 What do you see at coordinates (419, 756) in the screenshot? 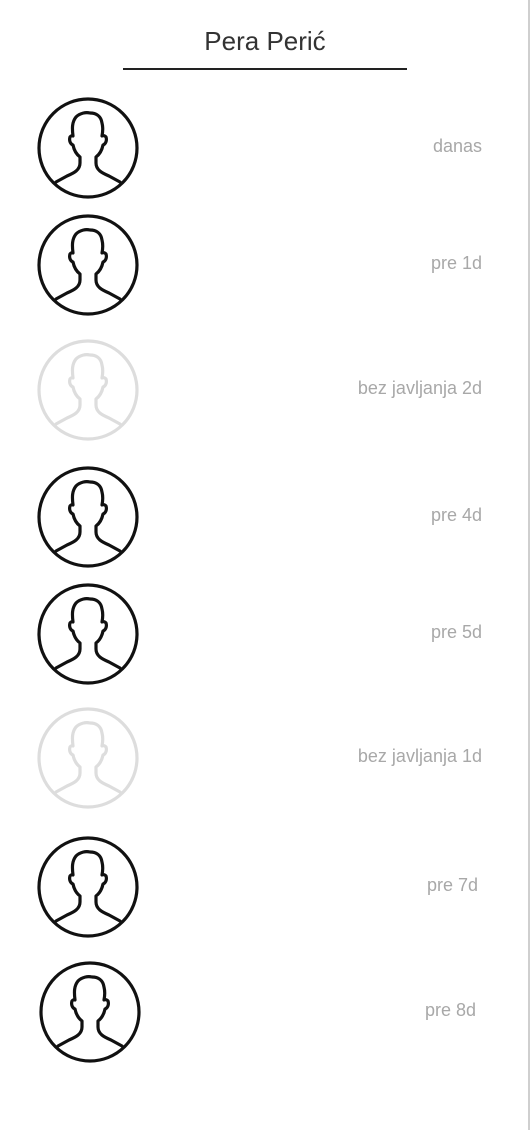
I see `last-seen-status: bez javljanja 1d` at bounding box center [419, 756].